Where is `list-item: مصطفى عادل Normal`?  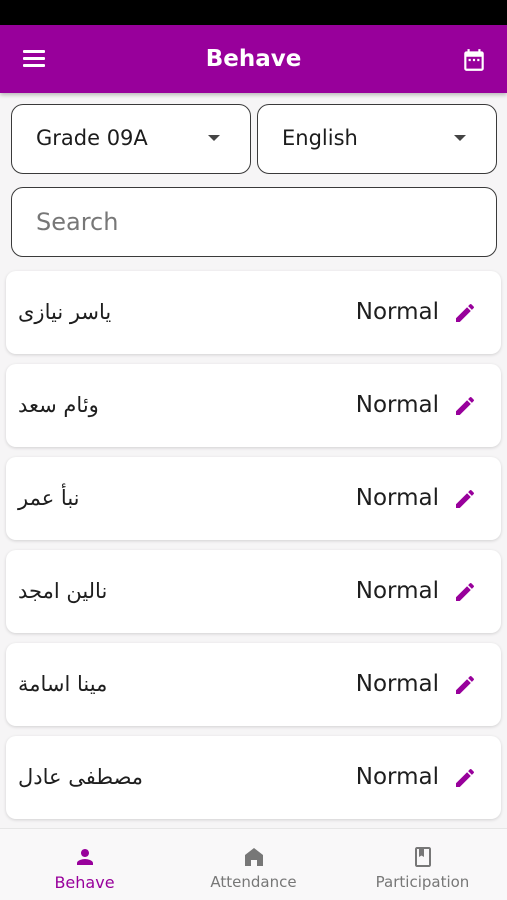 list-item: مصطفى عادل Normal is located at coordinates (253, 777).